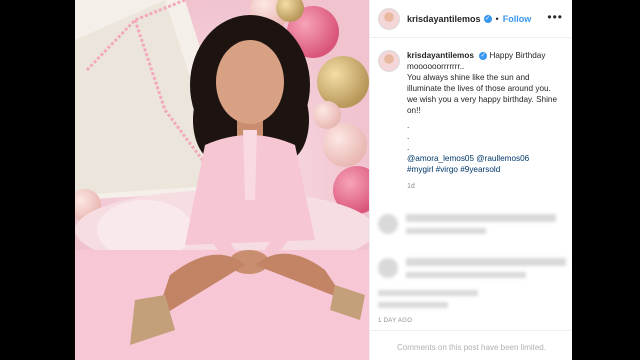  I want to click on caption-mentions: @amora_lemos05 @raullemos06, so click(484, 158).